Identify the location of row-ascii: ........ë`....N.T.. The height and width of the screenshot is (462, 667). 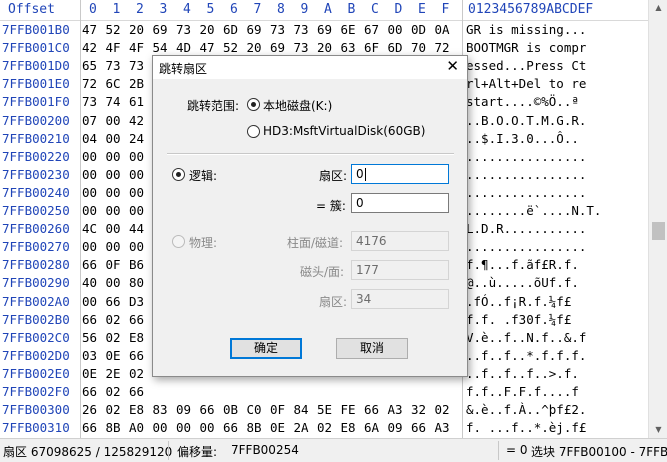
(533, 210).